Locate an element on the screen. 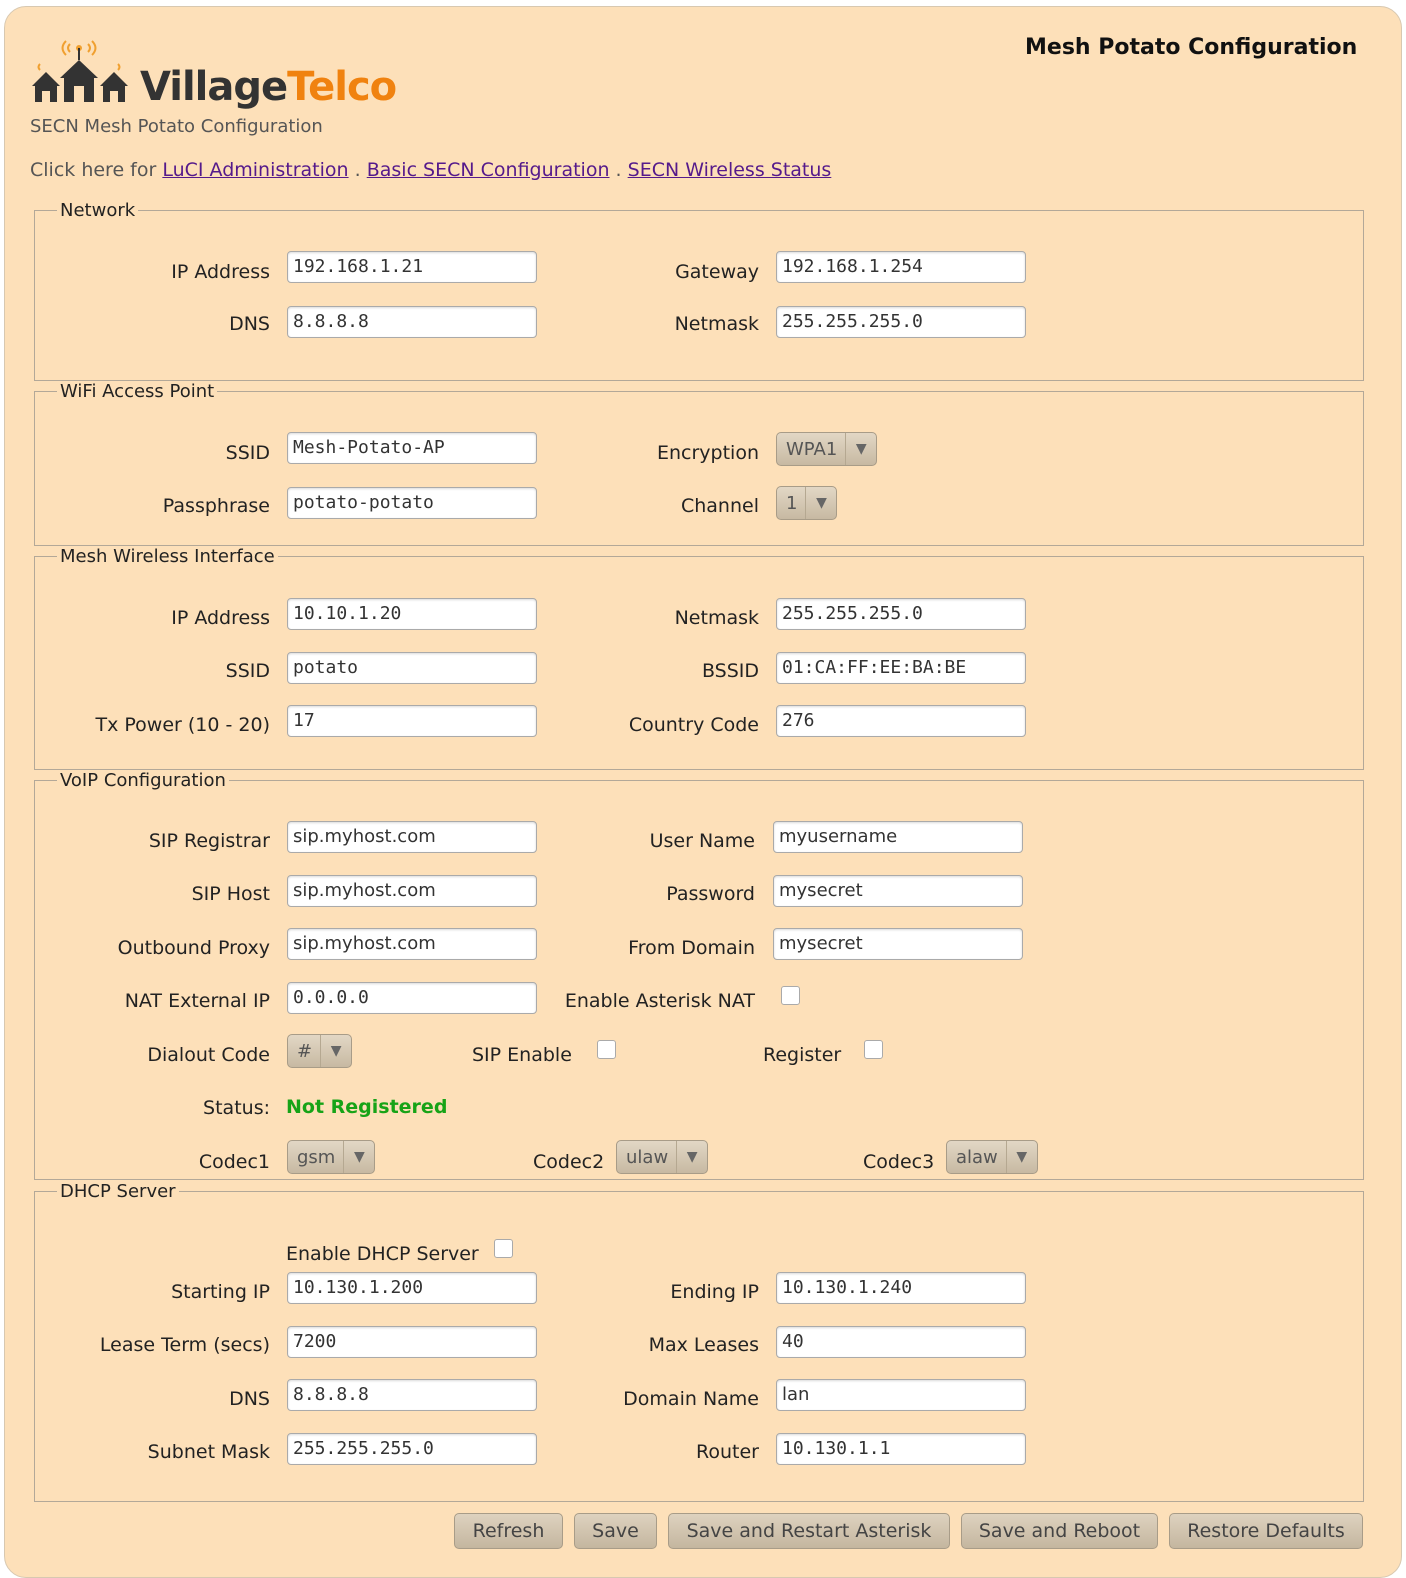 This screenshot has width=1406, height=1578. dhcp-dns-input: 8.8.8.8 is located at coordinates (412, 1395).